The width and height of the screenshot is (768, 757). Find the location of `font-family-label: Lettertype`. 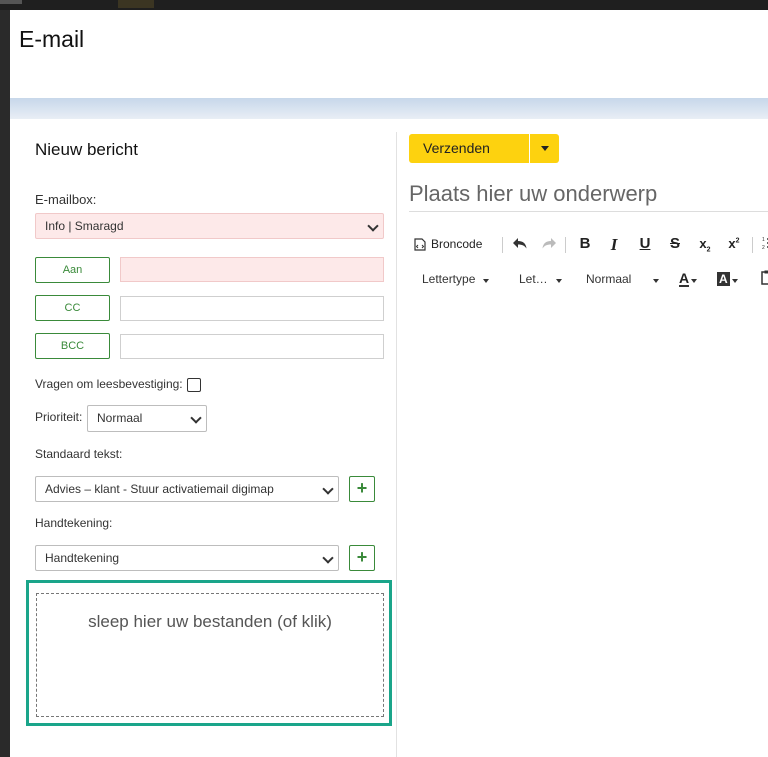

font-family-label: Lettertype is located at coordinates (449, 279).